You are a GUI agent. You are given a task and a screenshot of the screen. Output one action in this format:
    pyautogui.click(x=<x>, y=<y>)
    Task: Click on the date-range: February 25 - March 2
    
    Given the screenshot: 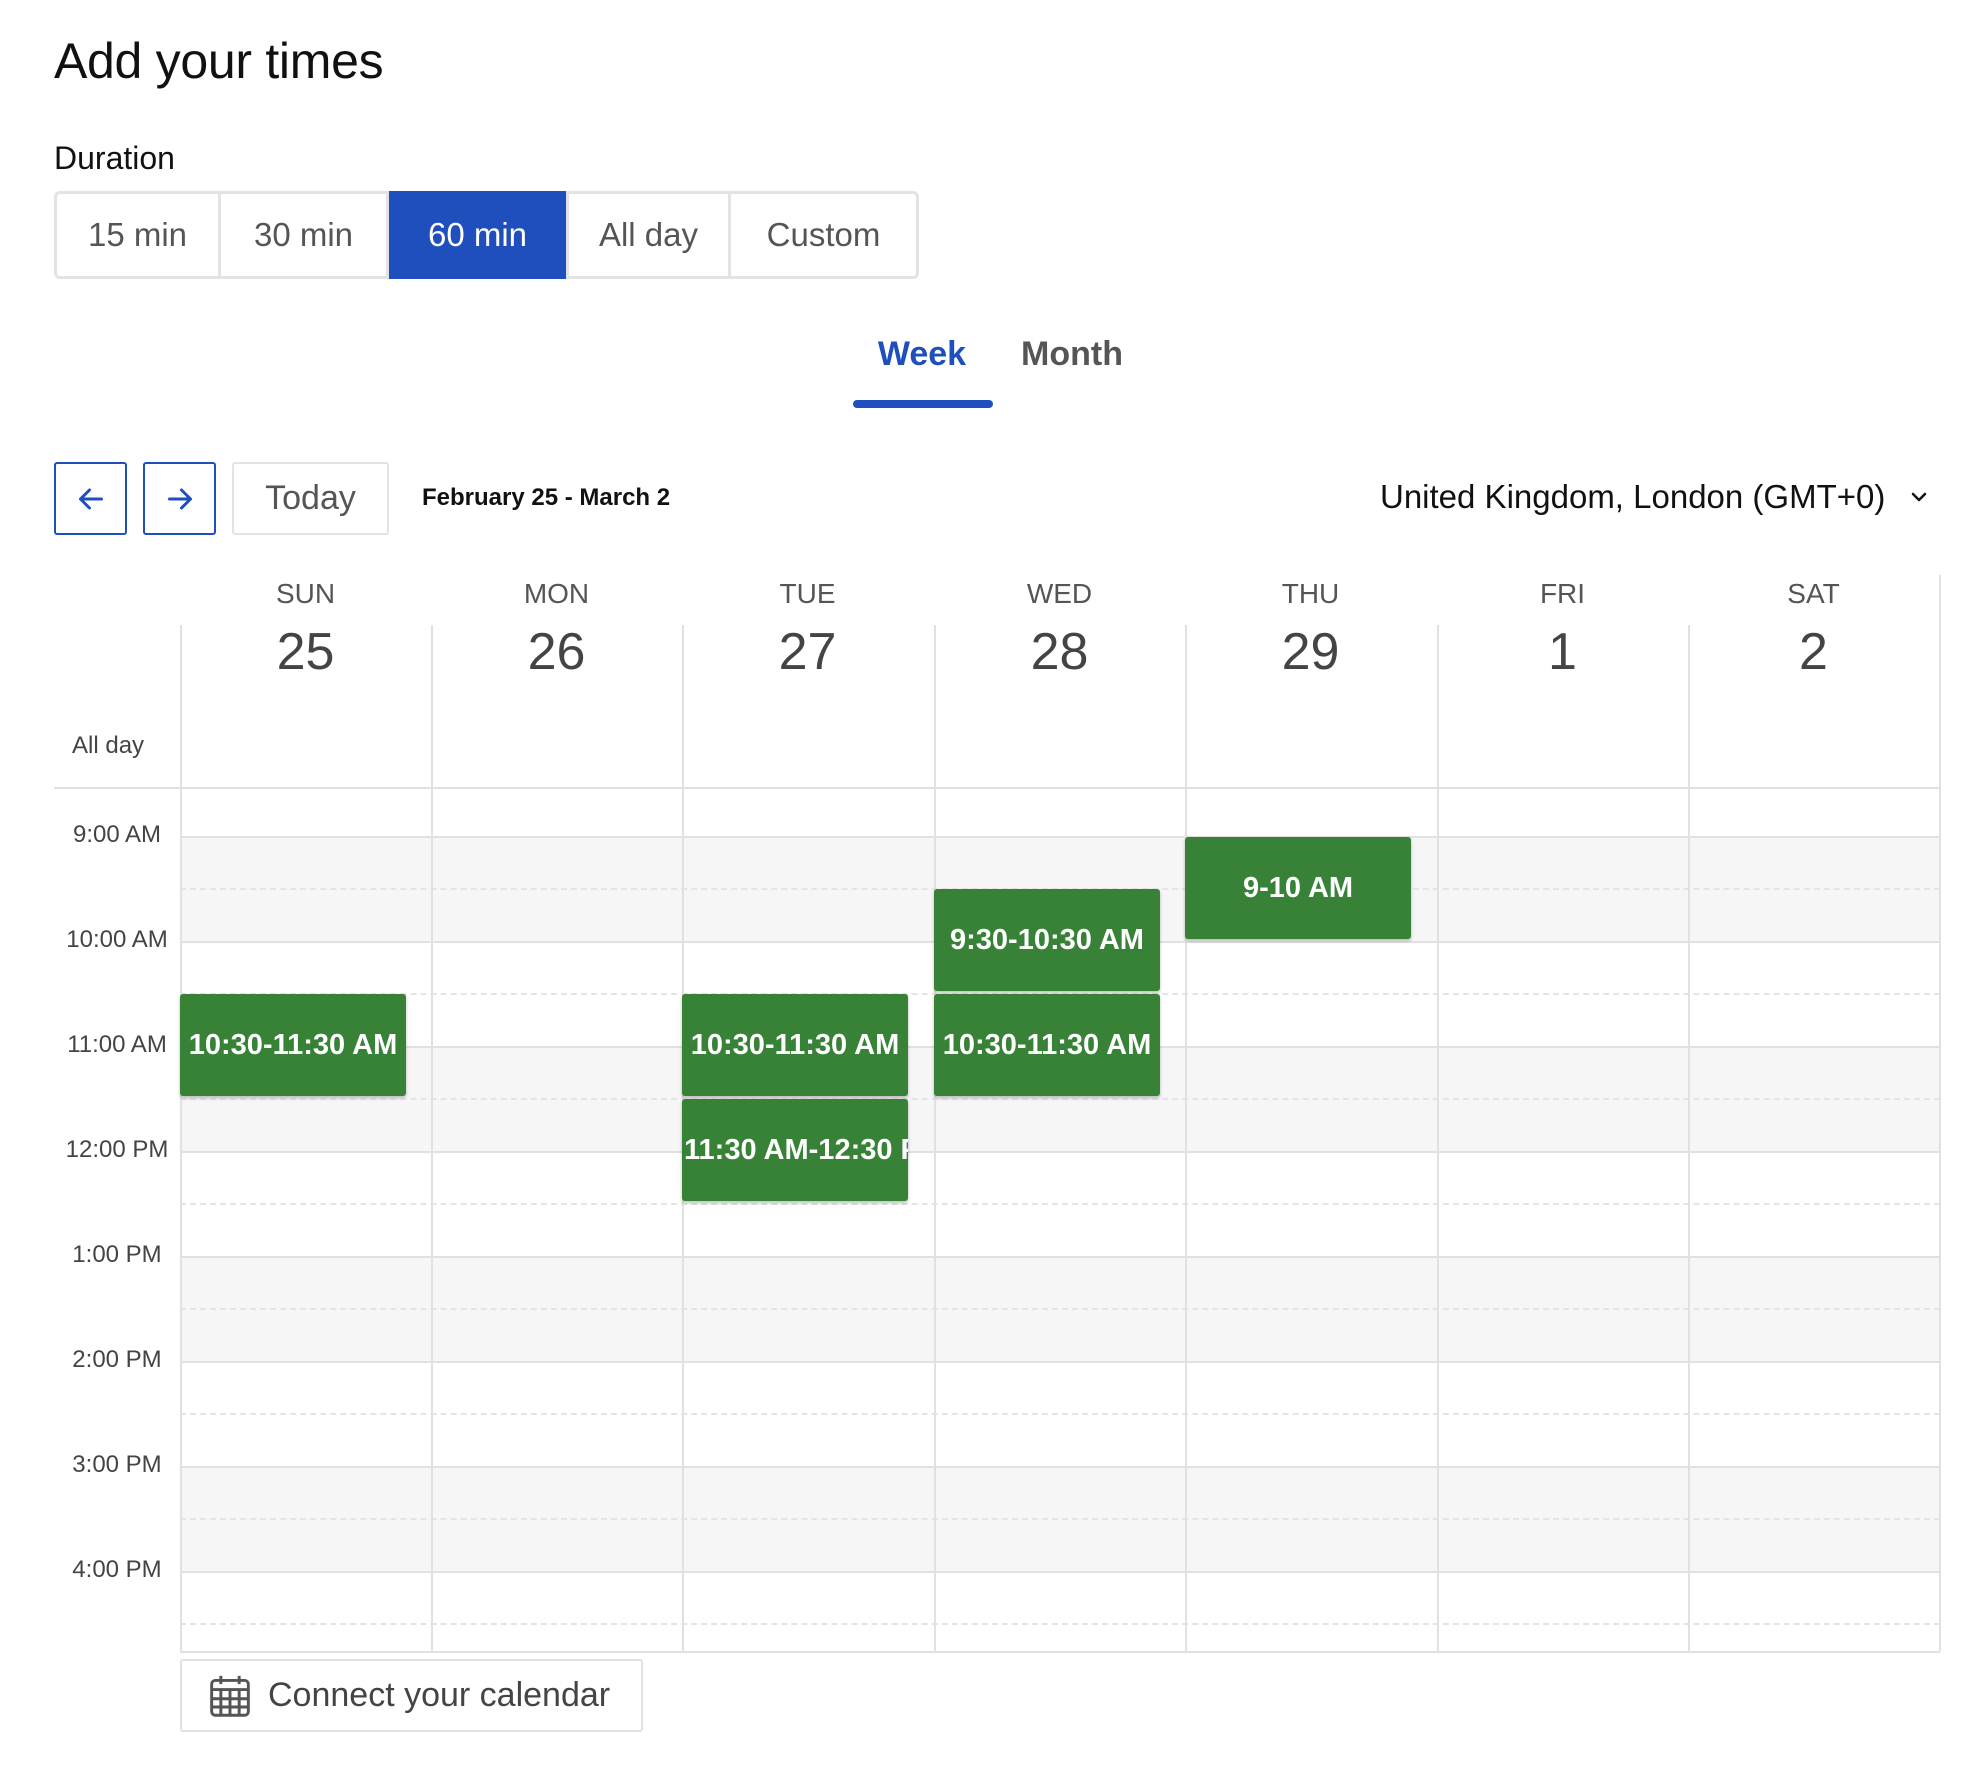 What is the action you would take?
    pyautogui.click(x=546, y=497)
    